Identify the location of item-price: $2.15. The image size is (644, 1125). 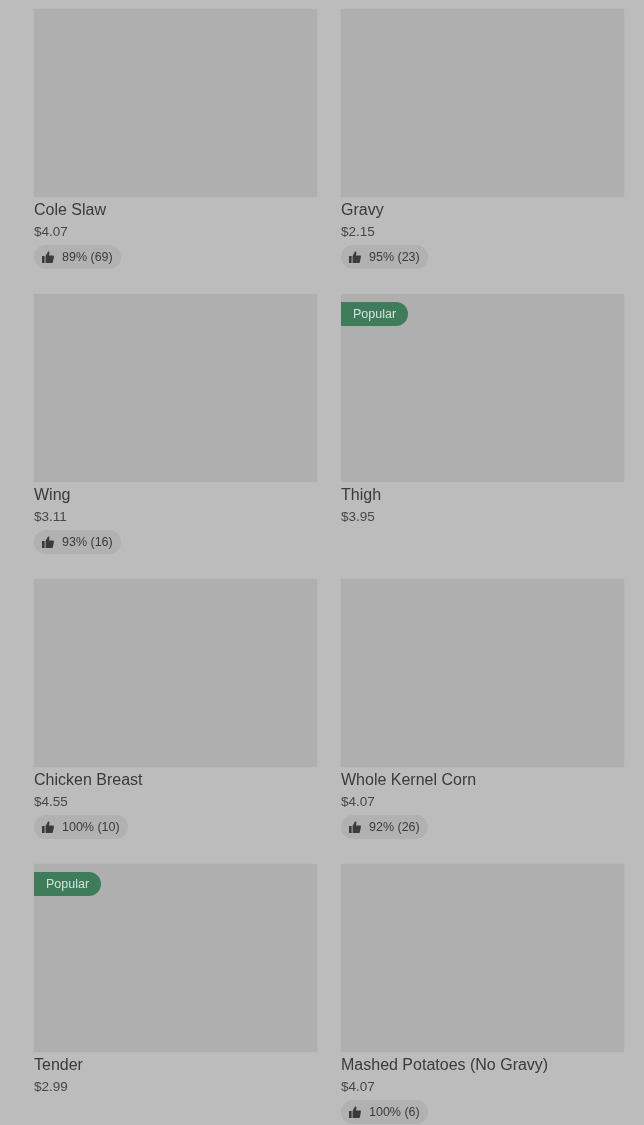
(358, 232).